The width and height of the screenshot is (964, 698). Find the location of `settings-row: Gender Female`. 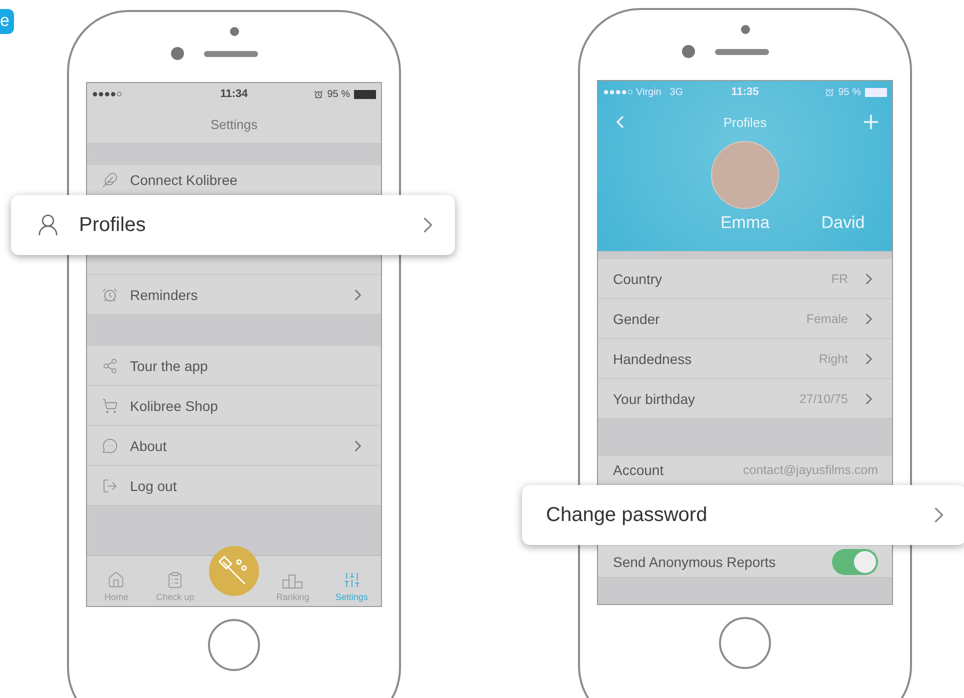

settings-row: Gender Female is located at coordinates (745, 318).